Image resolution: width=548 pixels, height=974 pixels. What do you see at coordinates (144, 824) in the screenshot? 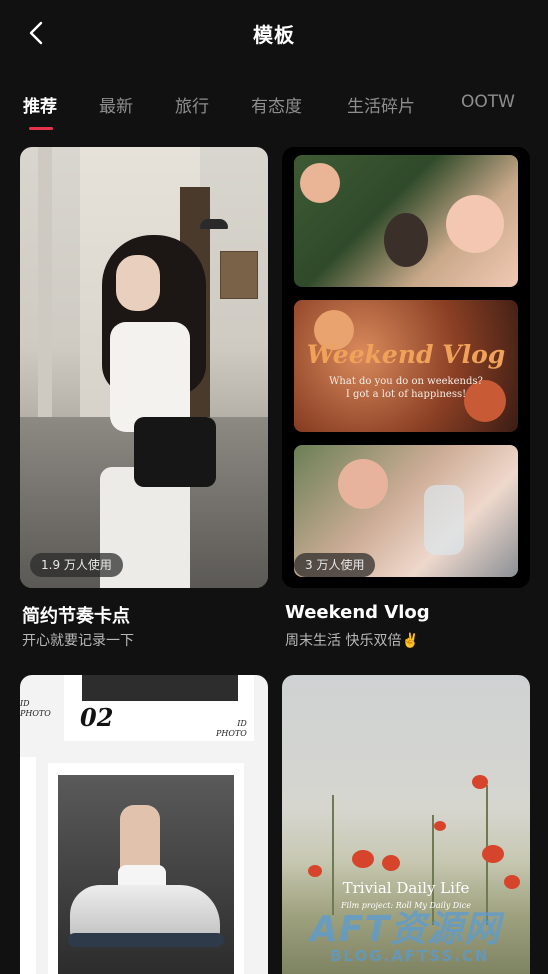
I see `template-card-3: 02 ID PHOTO ID PHOTO` at bounding box center [144, 824].